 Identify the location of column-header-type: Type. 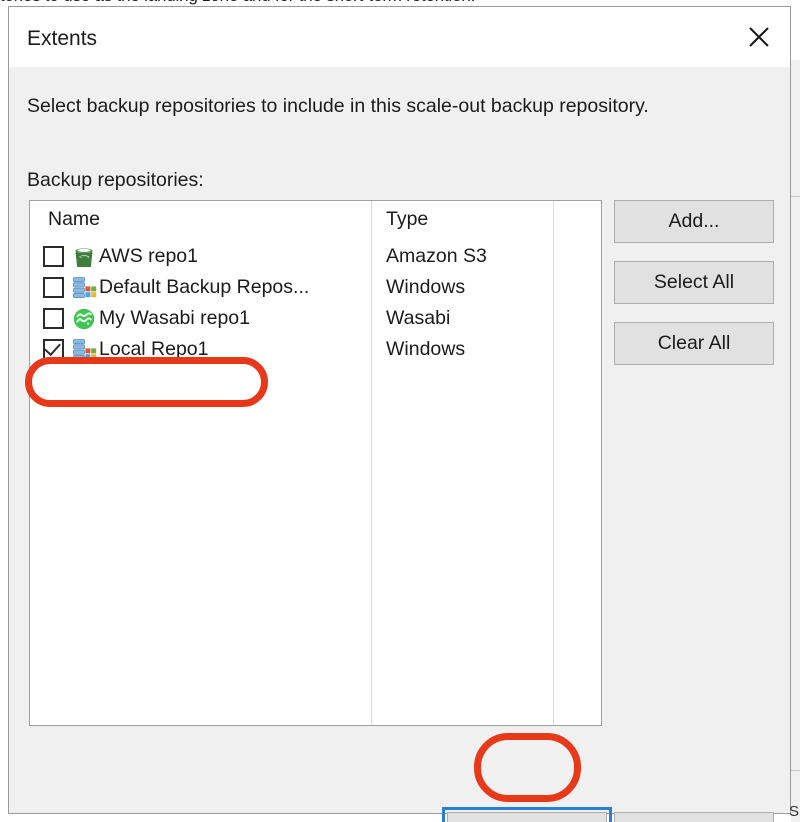
(407, 219).